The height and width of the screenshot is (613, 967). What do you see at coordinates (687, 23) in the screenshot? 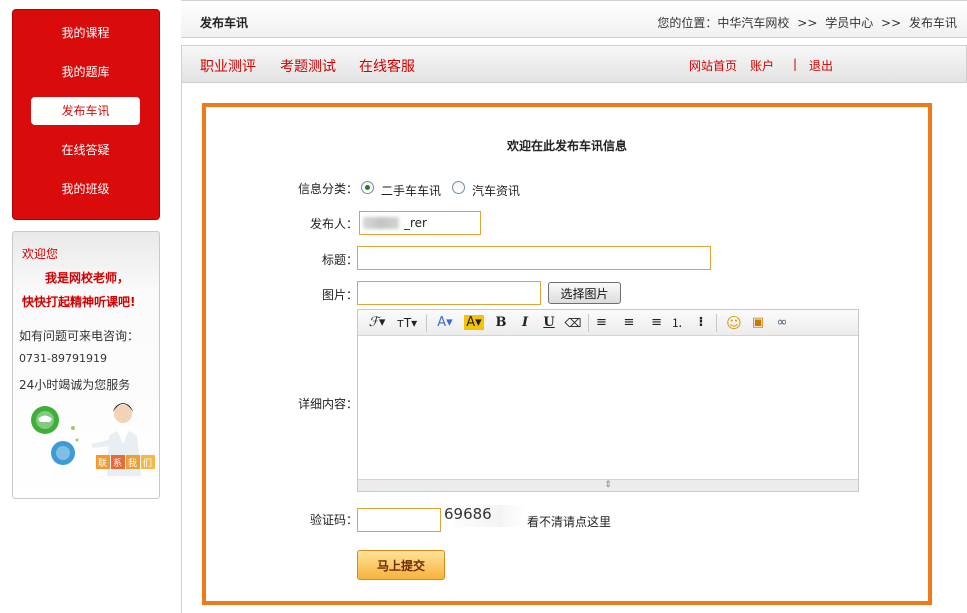
I see `breadcrumb-prefix: 您的位置：` at bounding box center [687, 23].